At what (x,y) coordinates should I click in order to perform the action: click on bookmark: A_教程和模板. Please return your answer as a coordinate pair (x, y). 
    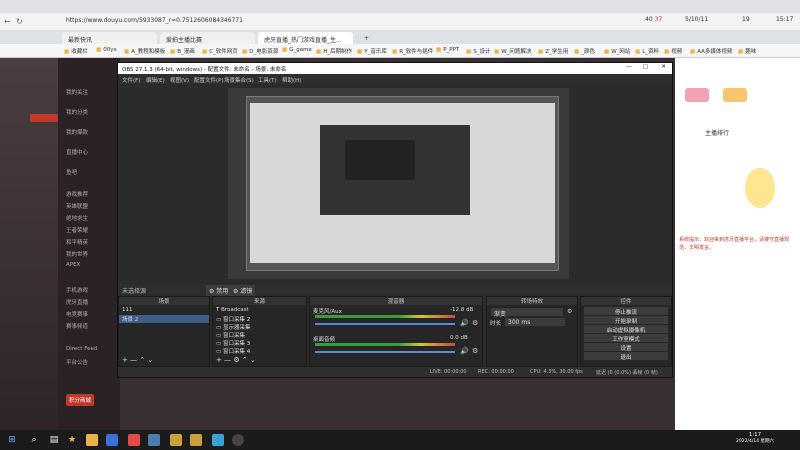
    Looking at the image, I should click on (144, 51).